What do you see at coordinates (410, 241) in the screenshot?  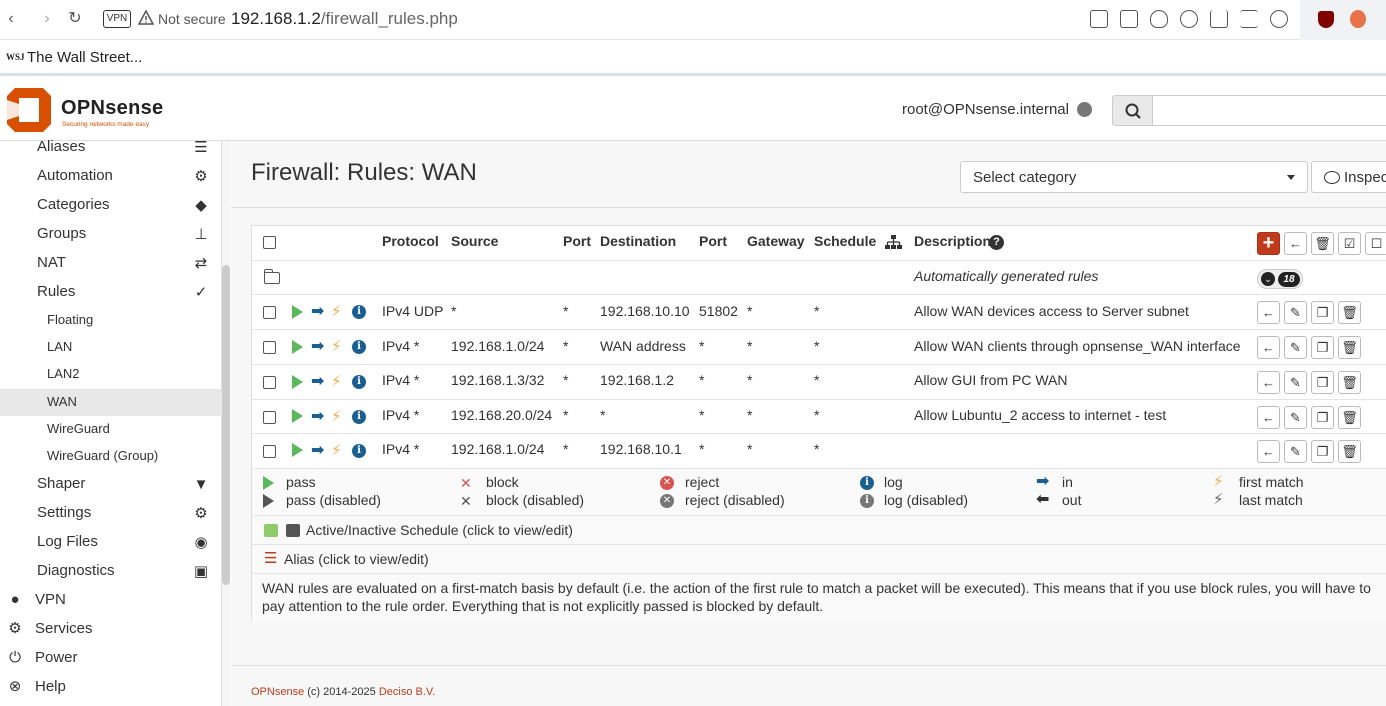 I see `col-protocol: Protocol` at bounding box center [410, 241].